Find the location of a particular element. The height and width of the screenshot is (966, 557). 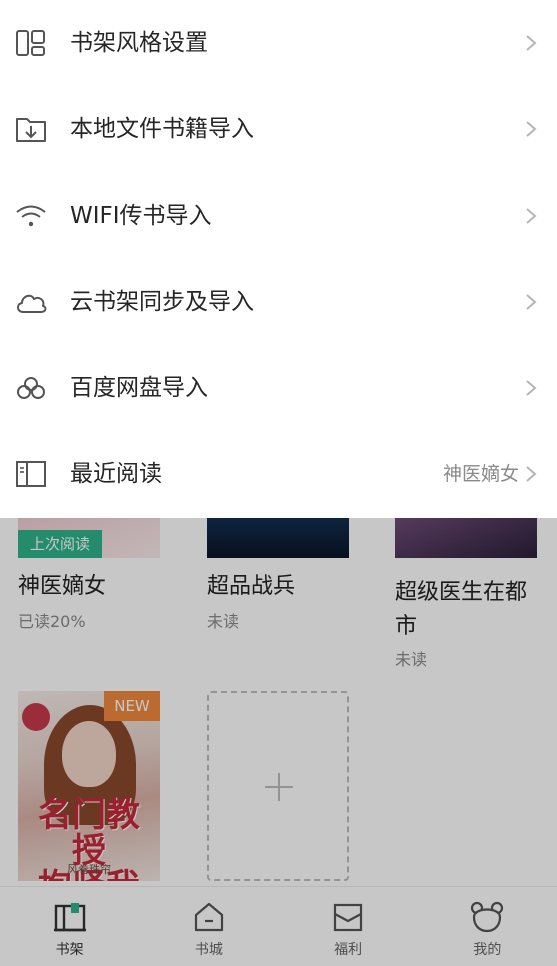

menu-item-recent-read: 最近阅读 神医嫡女 is located at coordinates (278, 474).